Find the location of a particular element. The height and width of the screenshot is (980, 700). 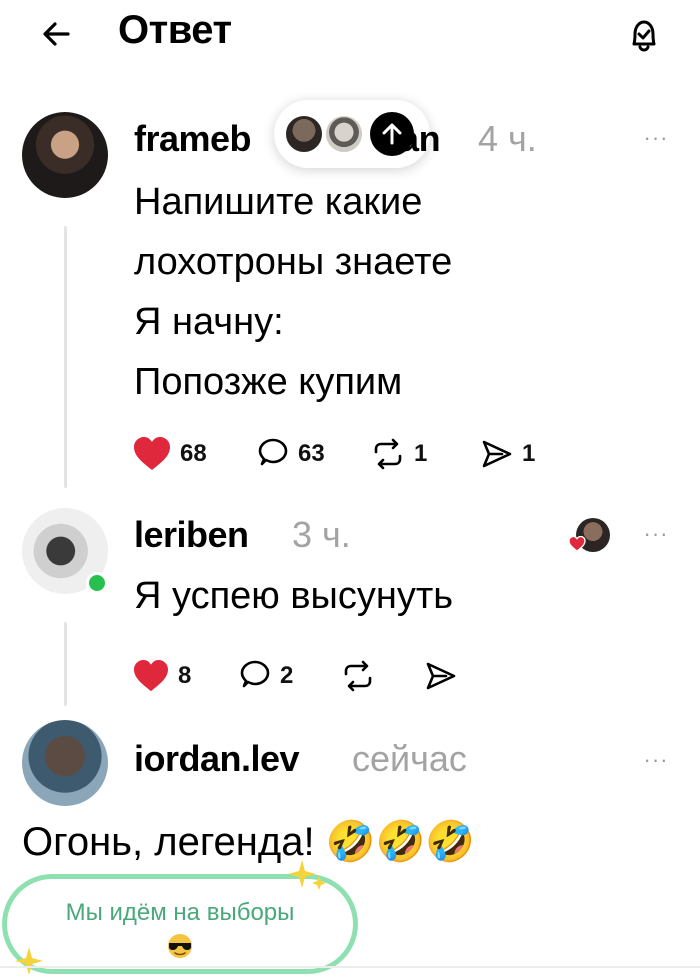

post-username: iordan.lev is located at coordinates (217, 759).